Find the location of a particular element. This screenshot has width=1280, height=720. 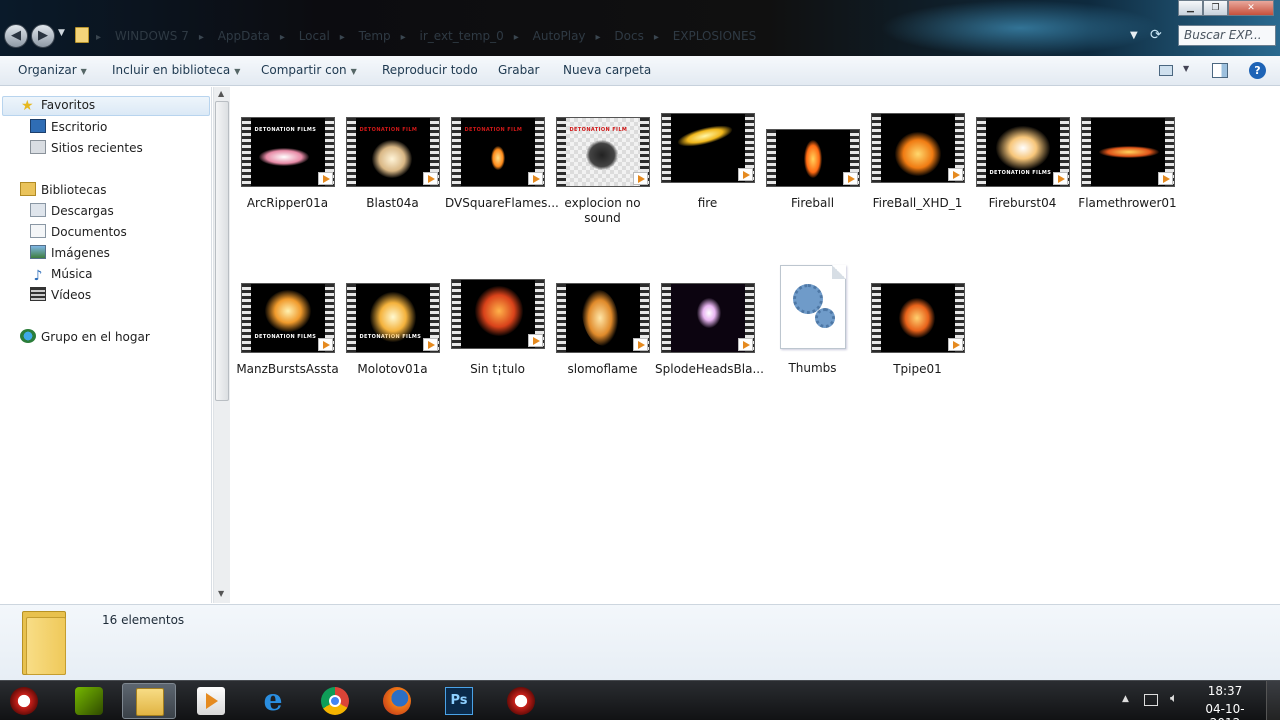

recent-pages-dropdown: ▼ is located at coordinates (61, 33).